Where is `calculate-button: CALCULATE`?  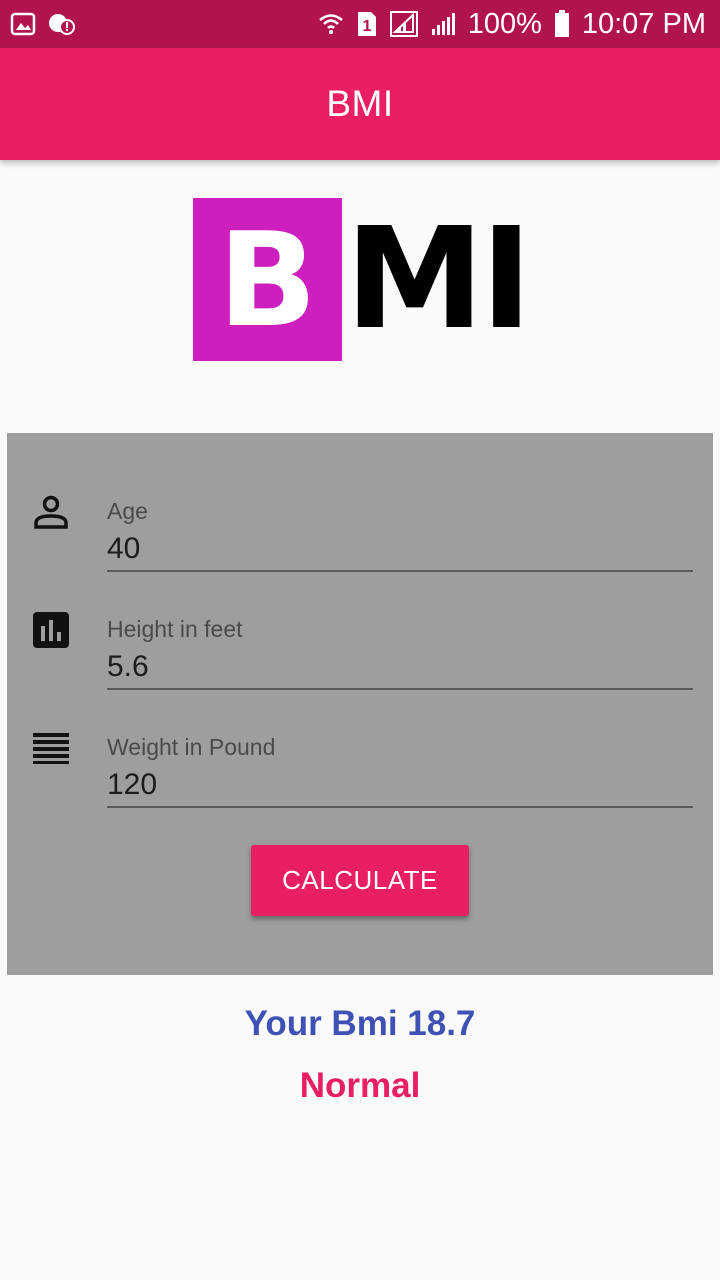
calculate-button: CALCULATE is located at coordinates (360, 880).